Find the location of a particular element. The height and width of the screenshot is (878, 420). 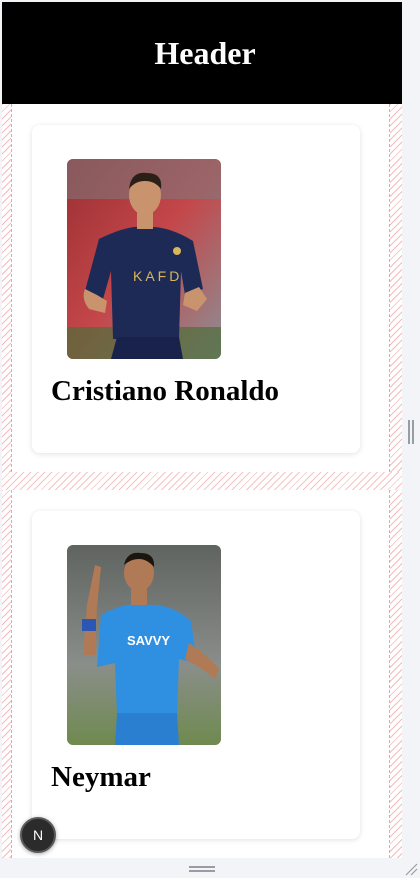

player-photo-neymar-icon: SAVVY is located at coordinates (144, 645).